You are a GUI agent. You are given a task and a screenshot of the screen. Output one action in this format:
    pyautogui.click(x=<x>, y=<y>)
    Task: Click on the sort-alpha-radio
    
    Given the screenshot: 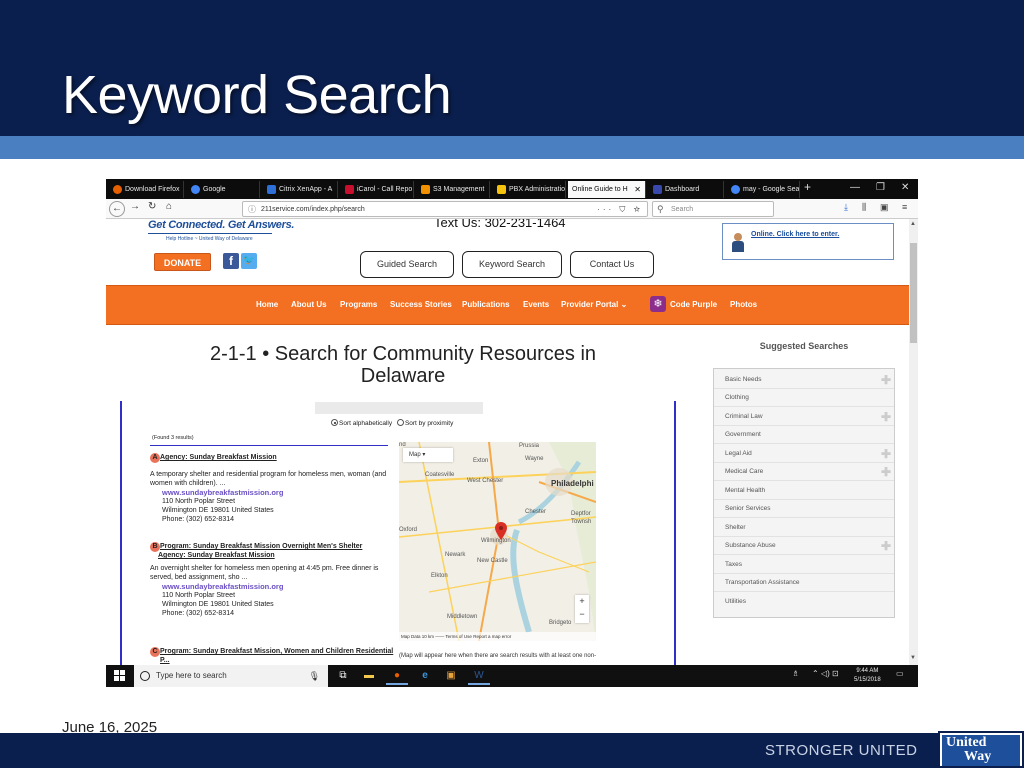 What is the action you would take?
    pyautogui.click(x=334, y=422)
    